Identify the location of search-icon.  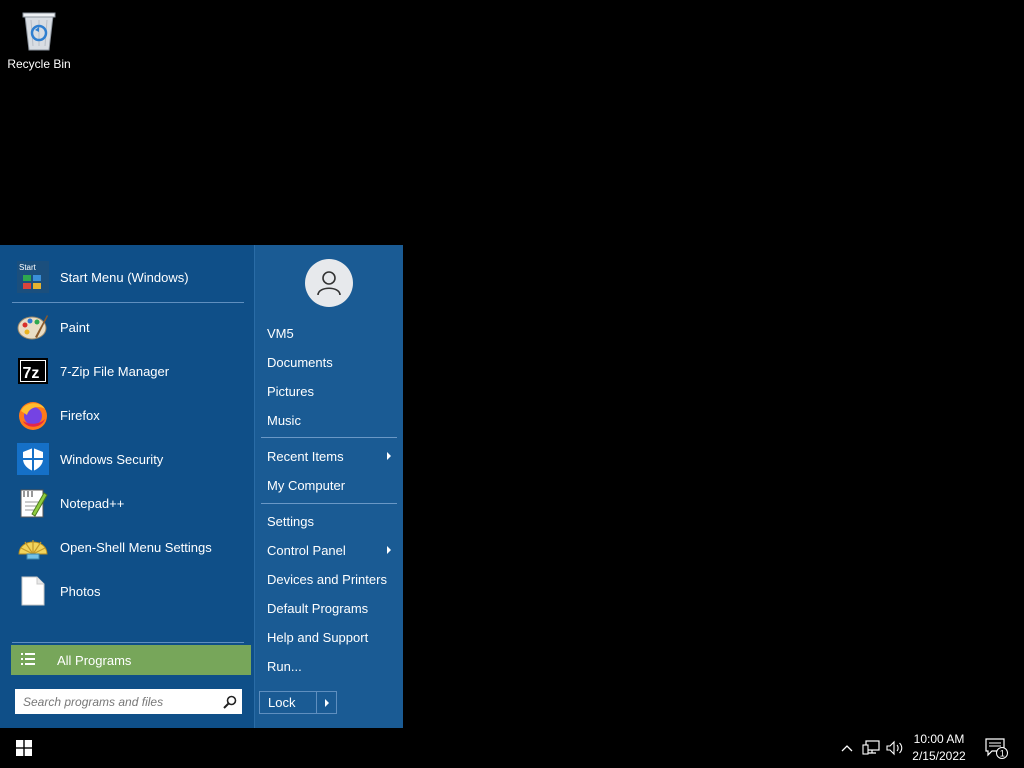
(230, 702).